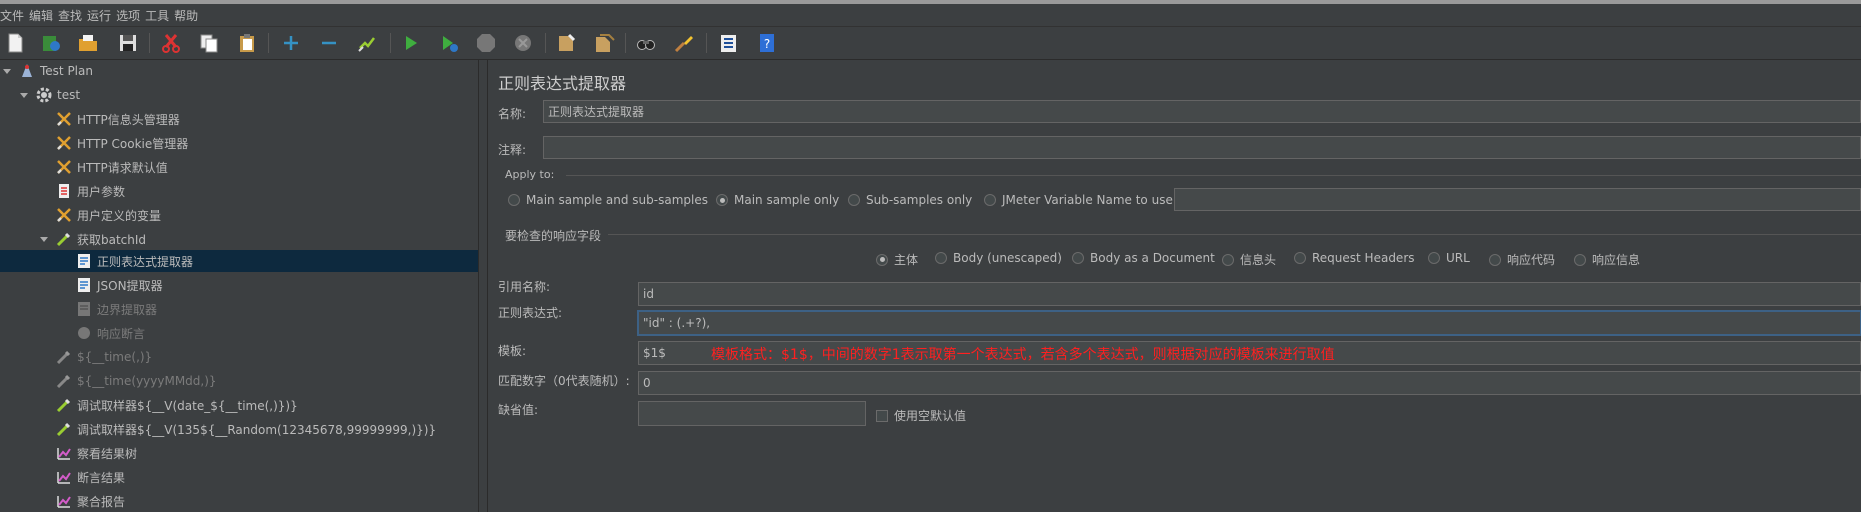 The image size is (1861, 512). Describe the element at coordinates (777, 200) in the screenshot. I see `radio-main-only: Main sample only` at that location.